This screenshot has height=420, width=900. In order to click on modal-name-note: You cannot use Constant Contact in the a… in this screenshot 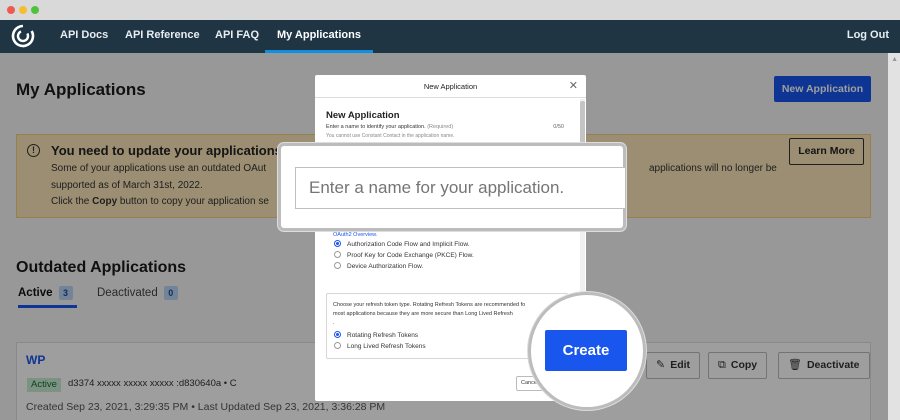, I will do `click(390, 136)`.